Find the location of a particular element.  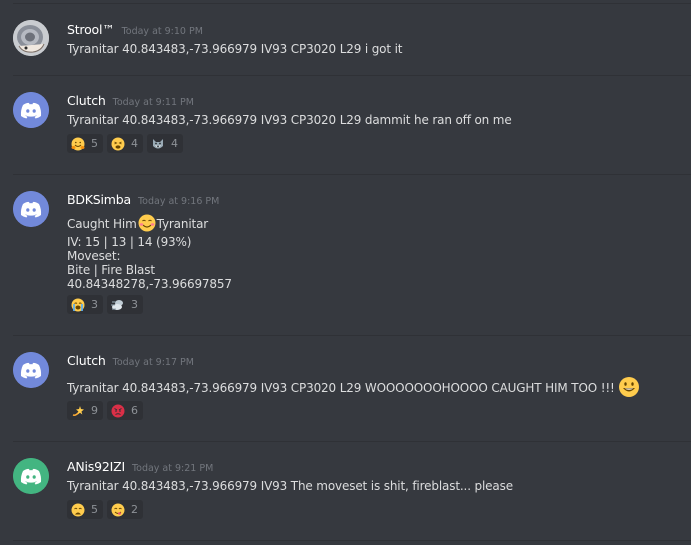

reaction-button: 9 is located at coordinates (85, 410).